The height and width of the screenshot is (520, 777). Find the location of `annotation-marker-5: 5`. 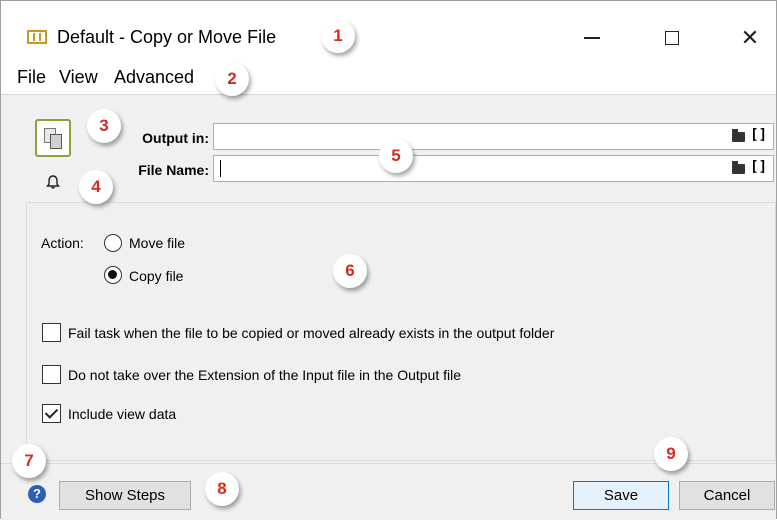

annotation-marker-5: 5 is located at coordinates (396, 156).